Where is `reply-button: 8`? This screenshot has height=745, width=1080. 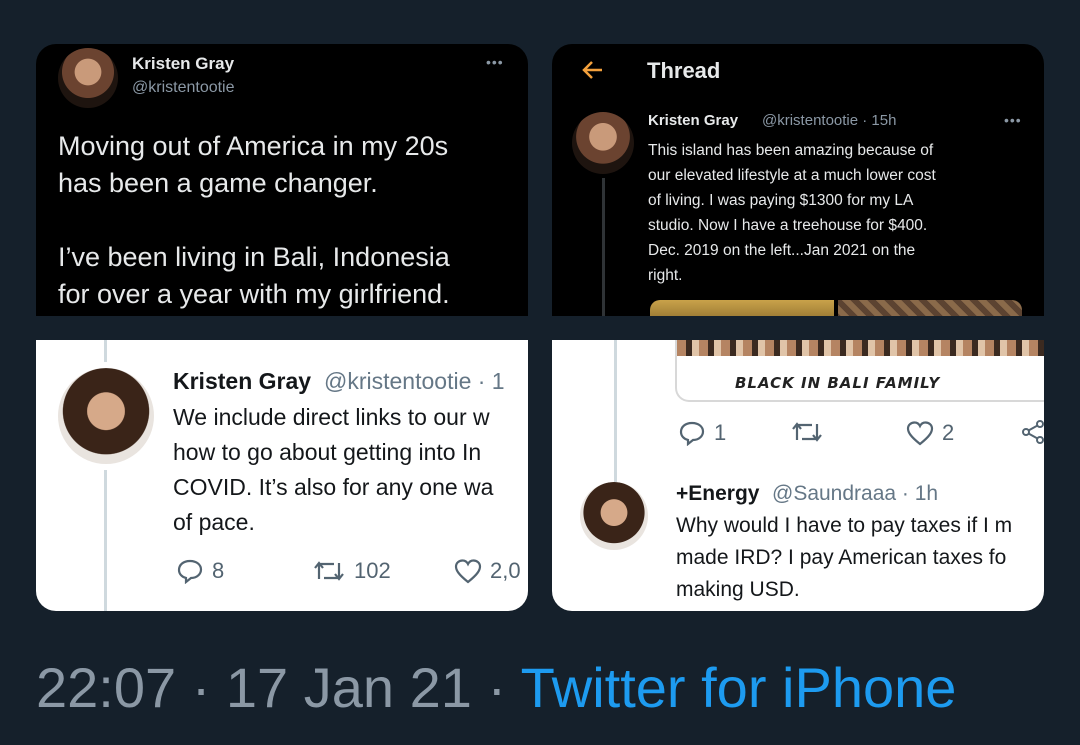 reply-button: 8 is located at coordinates (200, 571).